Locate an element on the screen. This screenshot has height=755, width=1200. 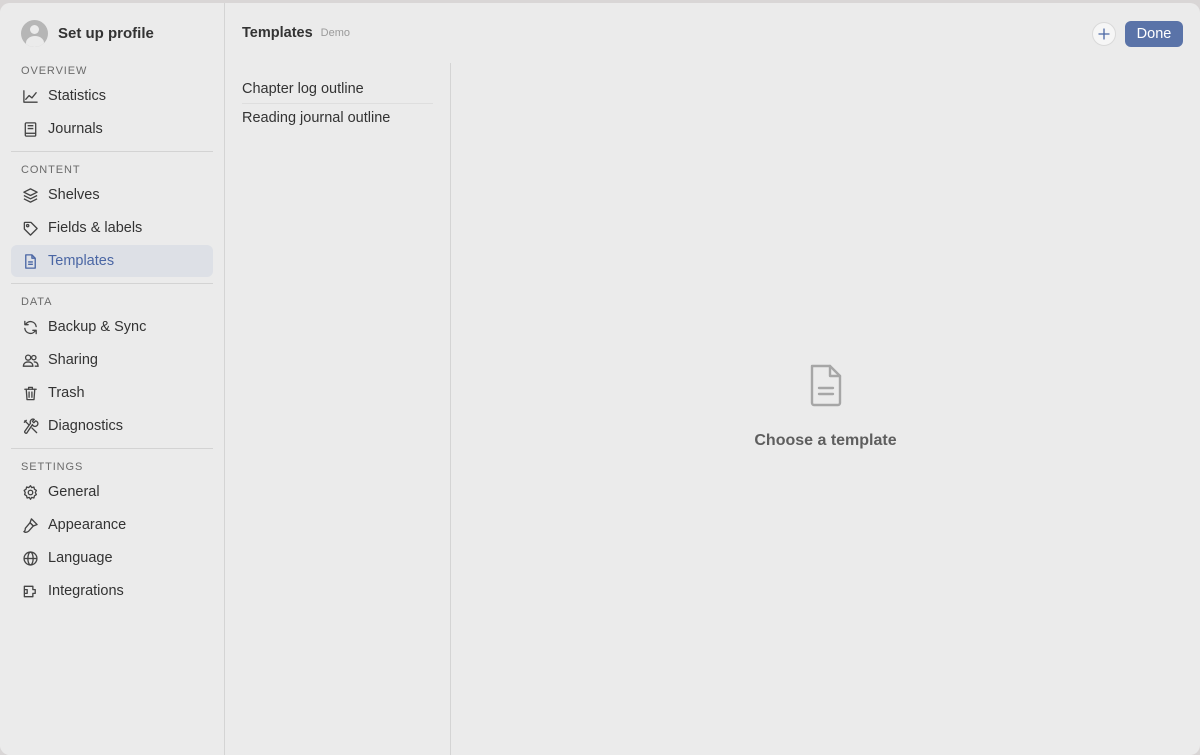
section-title-content: CONTENT is located at coordinates (51, 170).